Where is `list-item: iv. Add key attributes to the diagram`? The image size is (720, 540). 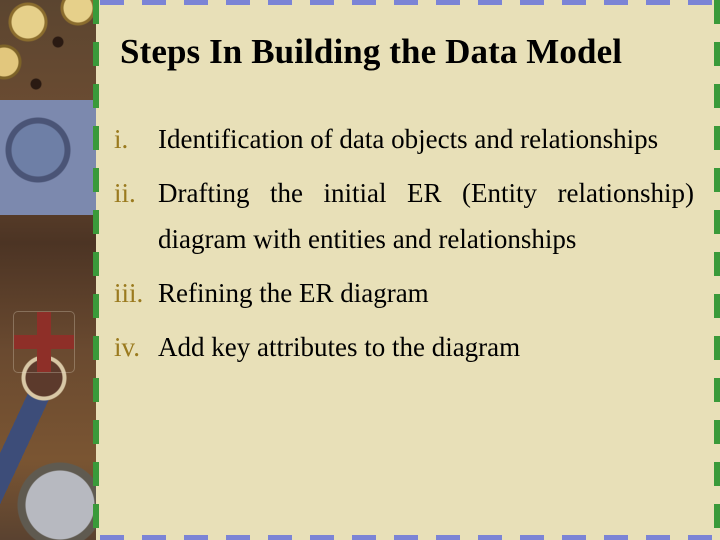 list-item: iv. Add key attributes to the diagram is located at coordinates (404, 347).